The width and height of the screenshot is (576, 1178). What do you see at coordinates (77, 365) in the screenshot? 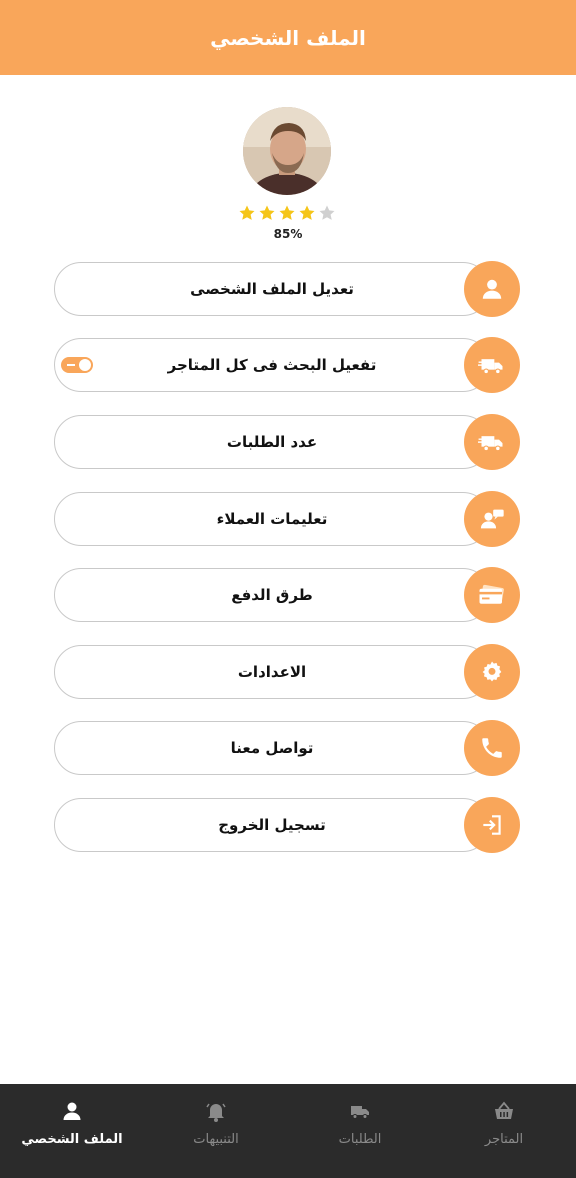
I see `search-all-stores-toggle` at bounding box center [77, 365].